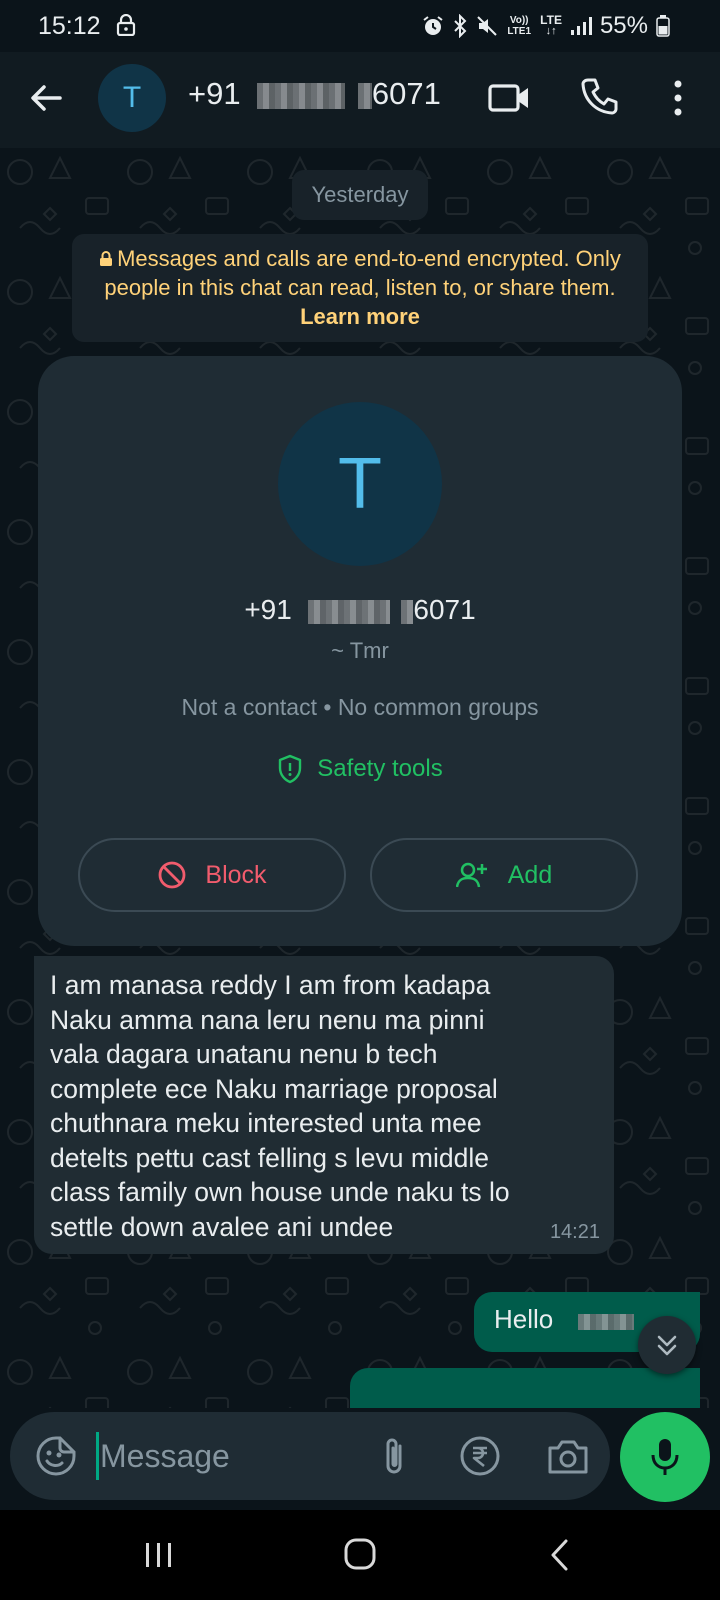 This screenshot has height=1600, width=720. I want to click on microphone-icon, so click(665, 1457).